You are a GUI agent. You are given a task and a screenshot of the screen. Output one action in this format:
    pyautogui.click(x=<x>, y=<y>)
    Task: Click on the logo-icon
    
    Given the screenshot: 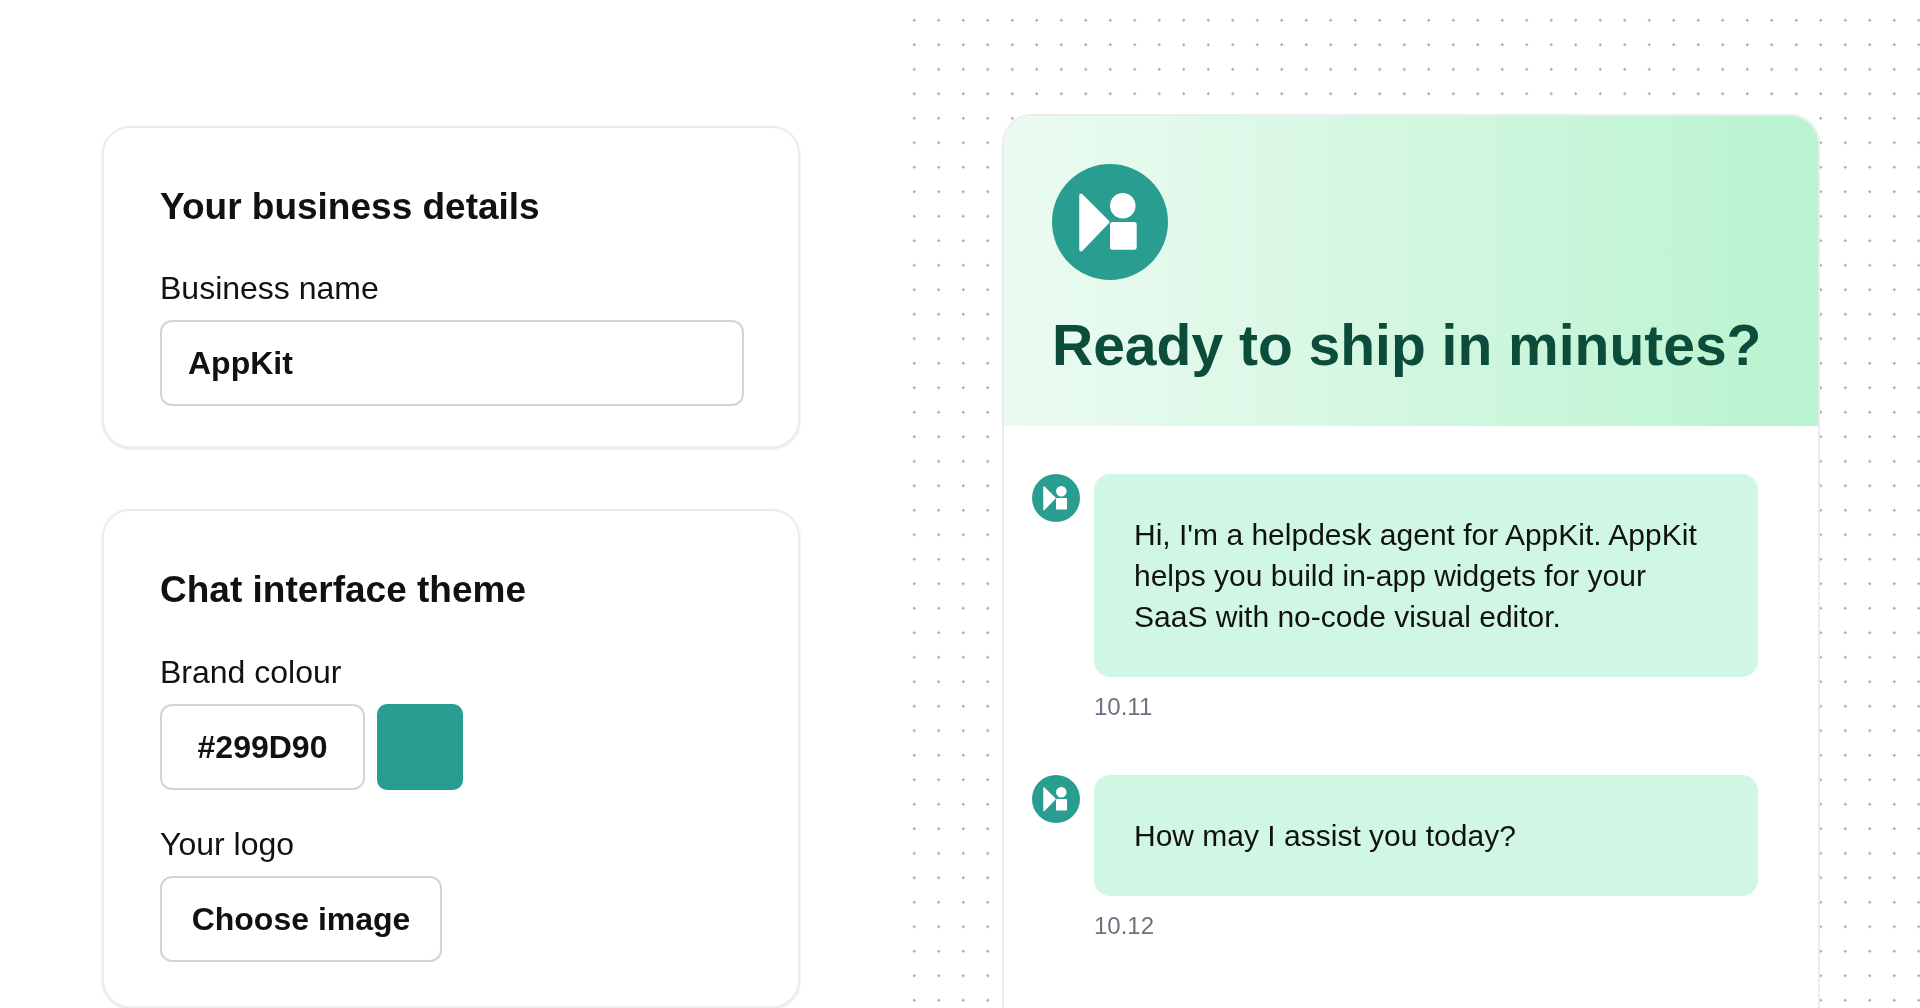 What is the action you would take?
    pyautogui.click(x=1110, y=222)
    